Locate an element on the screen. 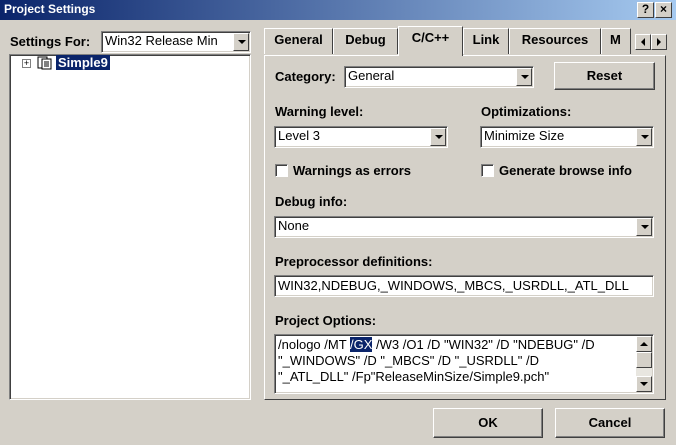  category-label: Category: is located at coordinates (305, 76).